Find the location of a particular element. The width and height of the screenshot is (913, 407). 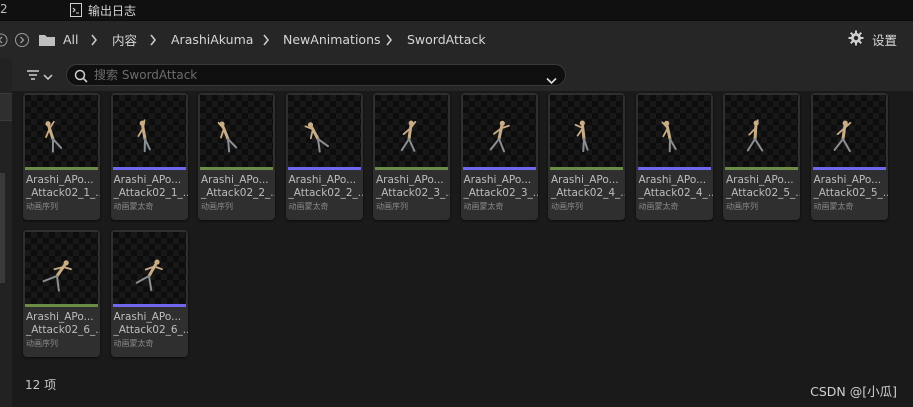

tab-number: 2 is located at coordinates (4, 9).